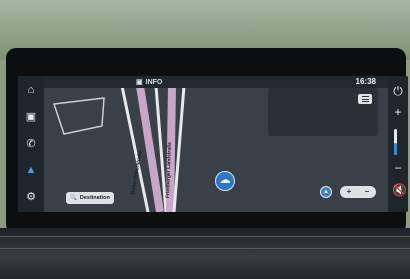 This screenshot has height=279, width=410. Describe the element at coordinates (367, 192) in the screenshot. I see `zoom-out-button: −` at that location.